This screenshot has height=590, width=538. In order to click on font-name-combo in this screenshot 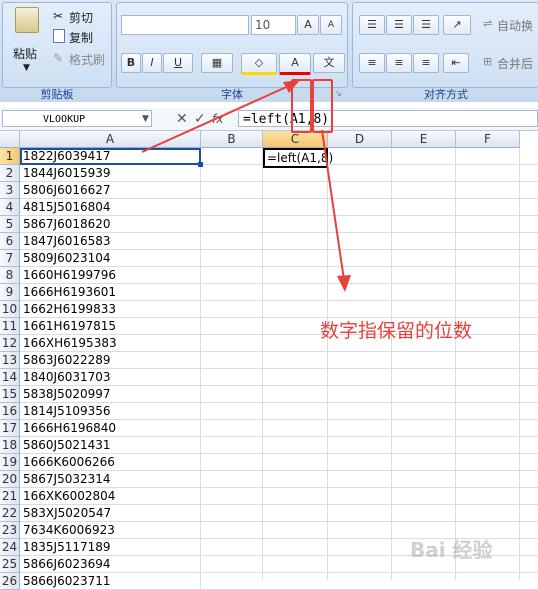, I will do `click(185, 25)`.